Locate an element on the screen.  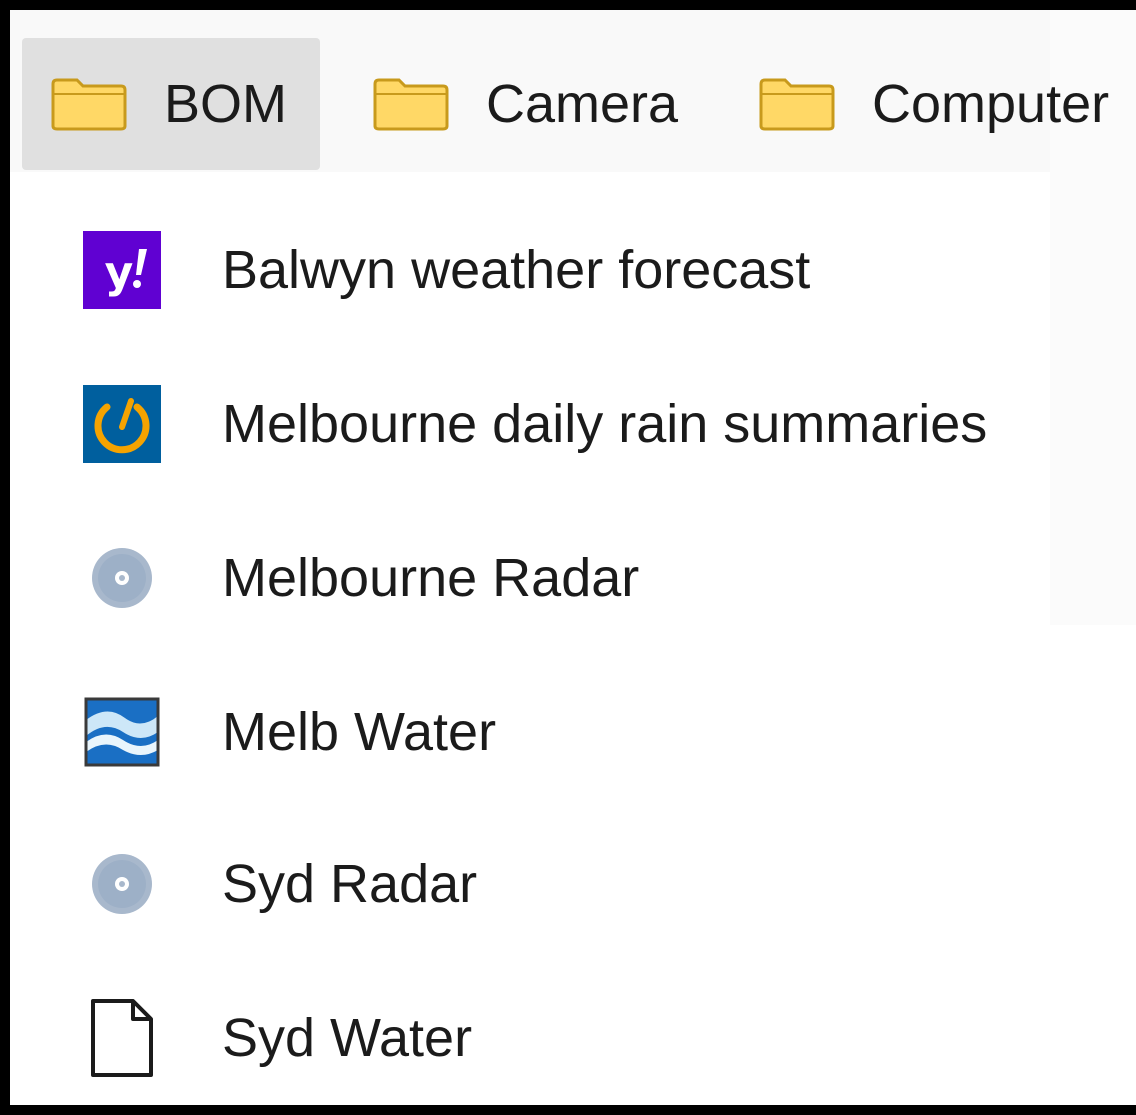
menu-item-label: Syd Radar is located at coordinates (350, 884).